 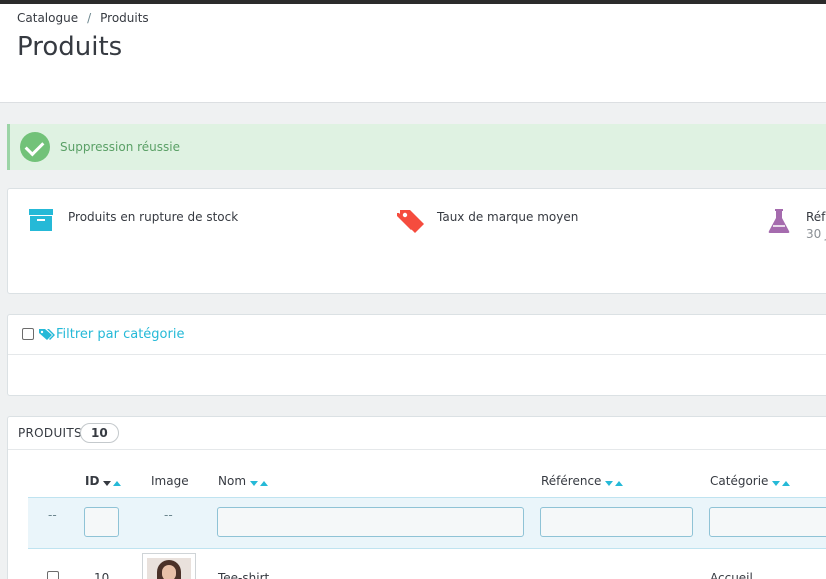 I want to click on column-label: Catégorie, so click(x=739, y=481).